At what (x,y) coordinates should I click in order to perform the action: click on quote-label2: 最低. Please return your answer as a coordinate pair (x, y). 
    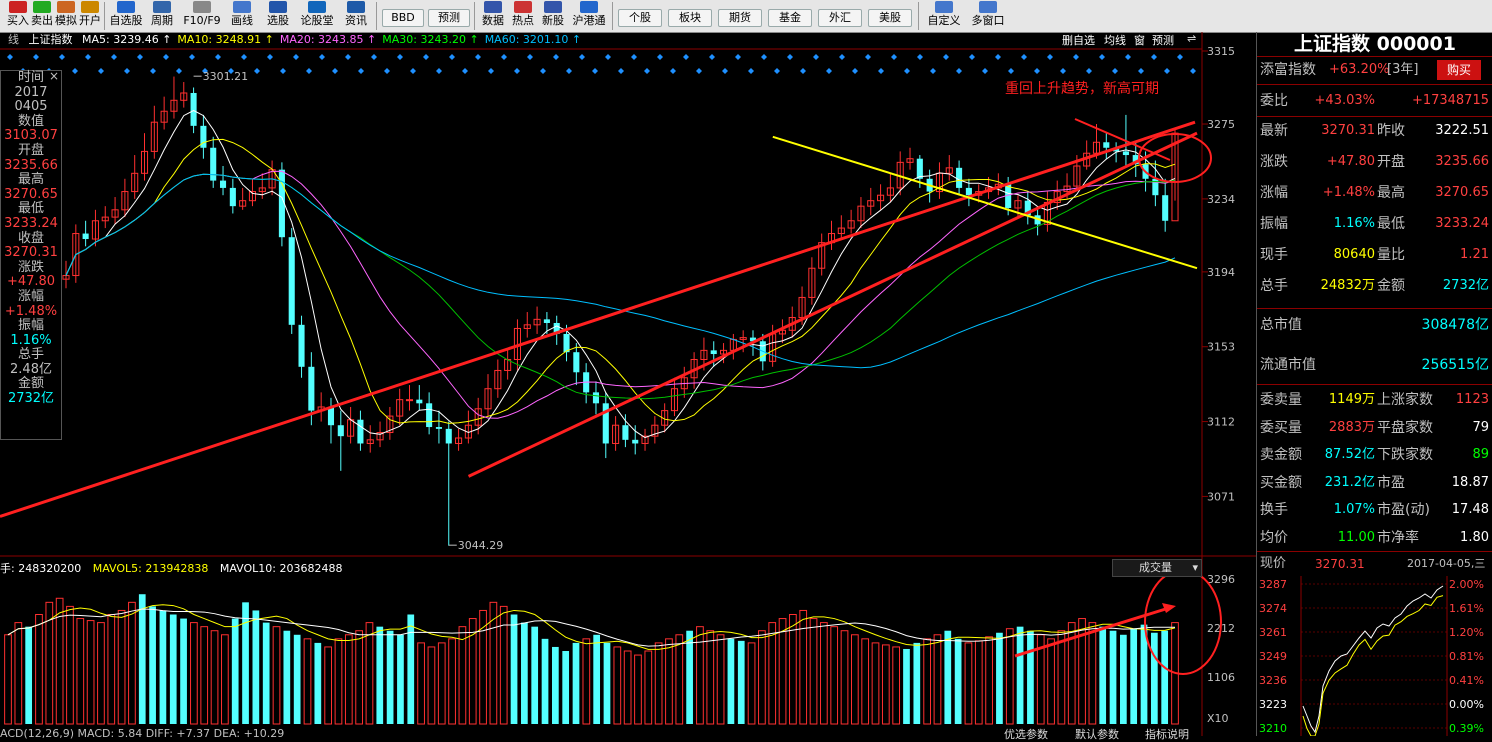
    Looking at the image, I should click on (1391, 224).